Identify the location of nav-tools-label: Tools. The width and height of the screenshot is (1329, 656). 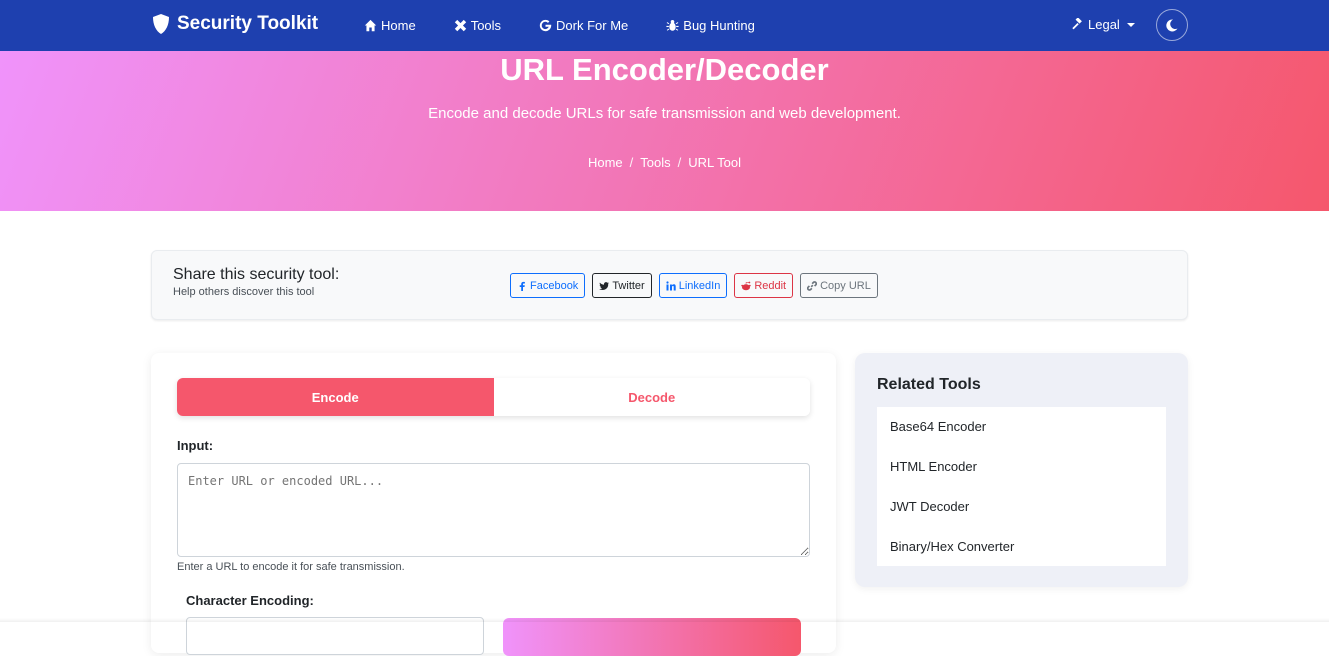
(486, 25).